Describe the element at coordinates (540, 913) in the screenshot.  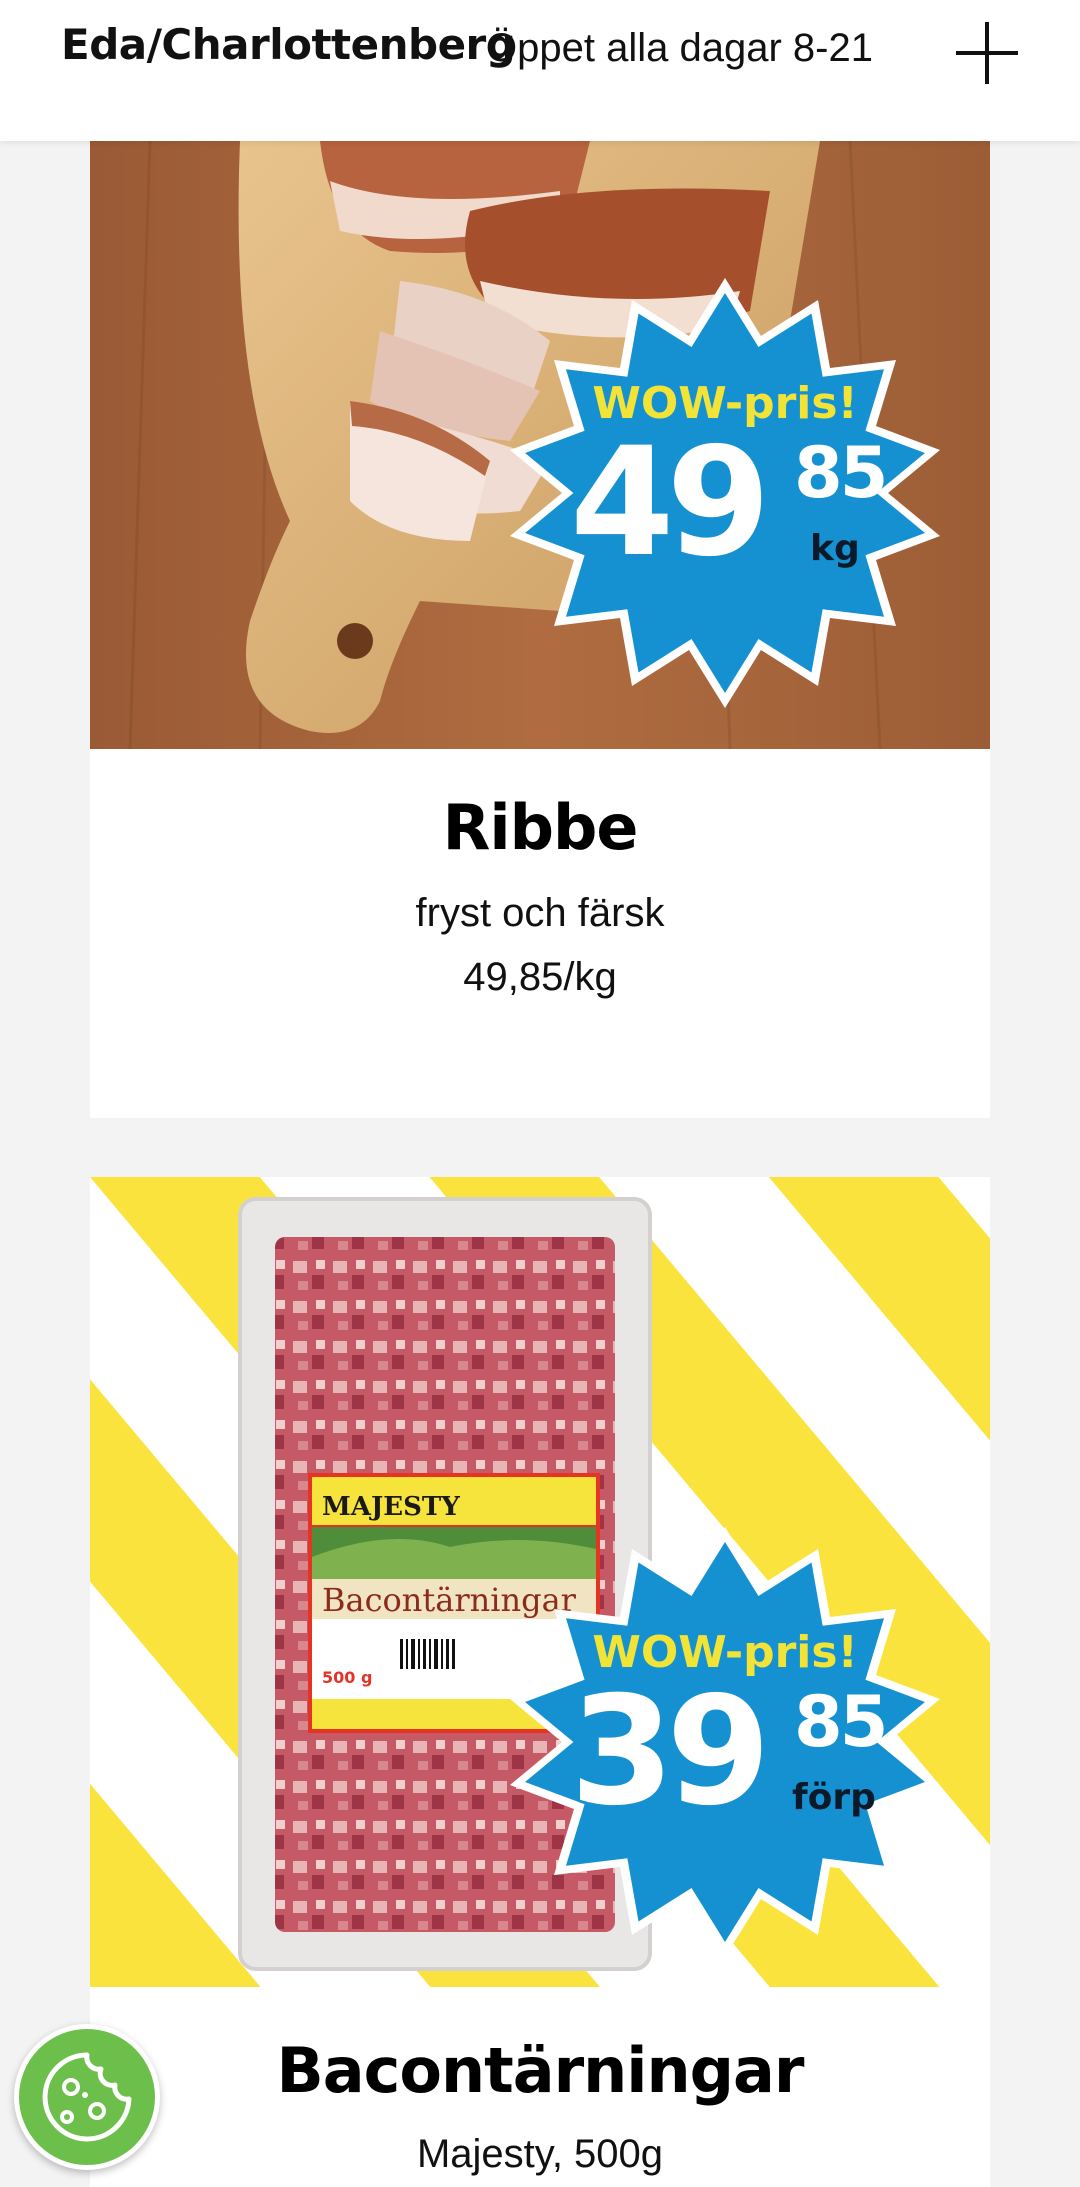
I see `product-subtitle: fryst och färsk` at that location.